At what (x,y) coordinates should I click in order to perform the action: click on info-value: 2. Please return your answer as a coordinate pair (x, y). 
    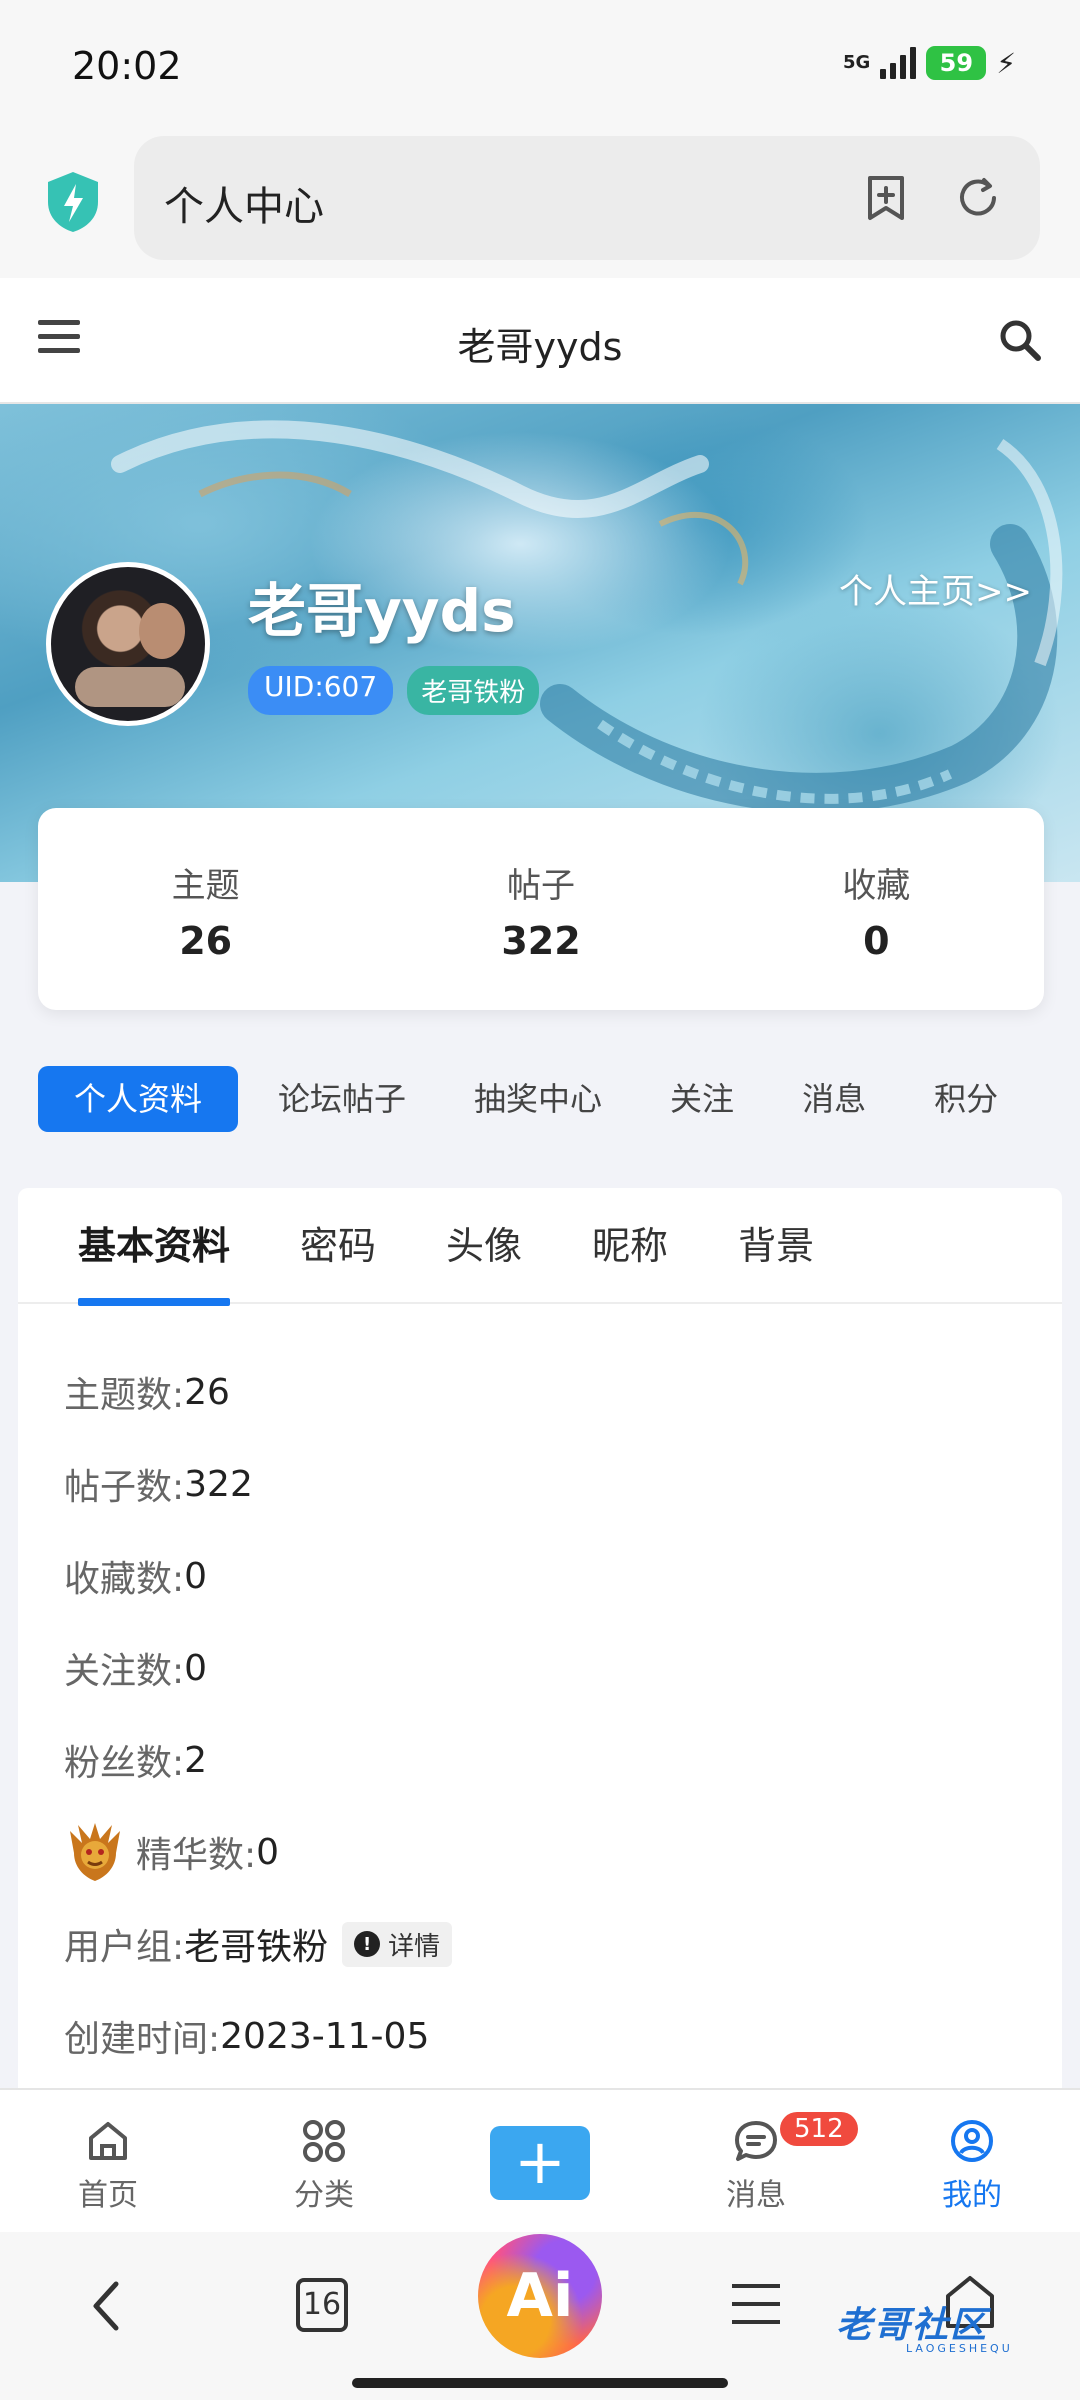
    Looking at the image, I should click on (196, 1760).